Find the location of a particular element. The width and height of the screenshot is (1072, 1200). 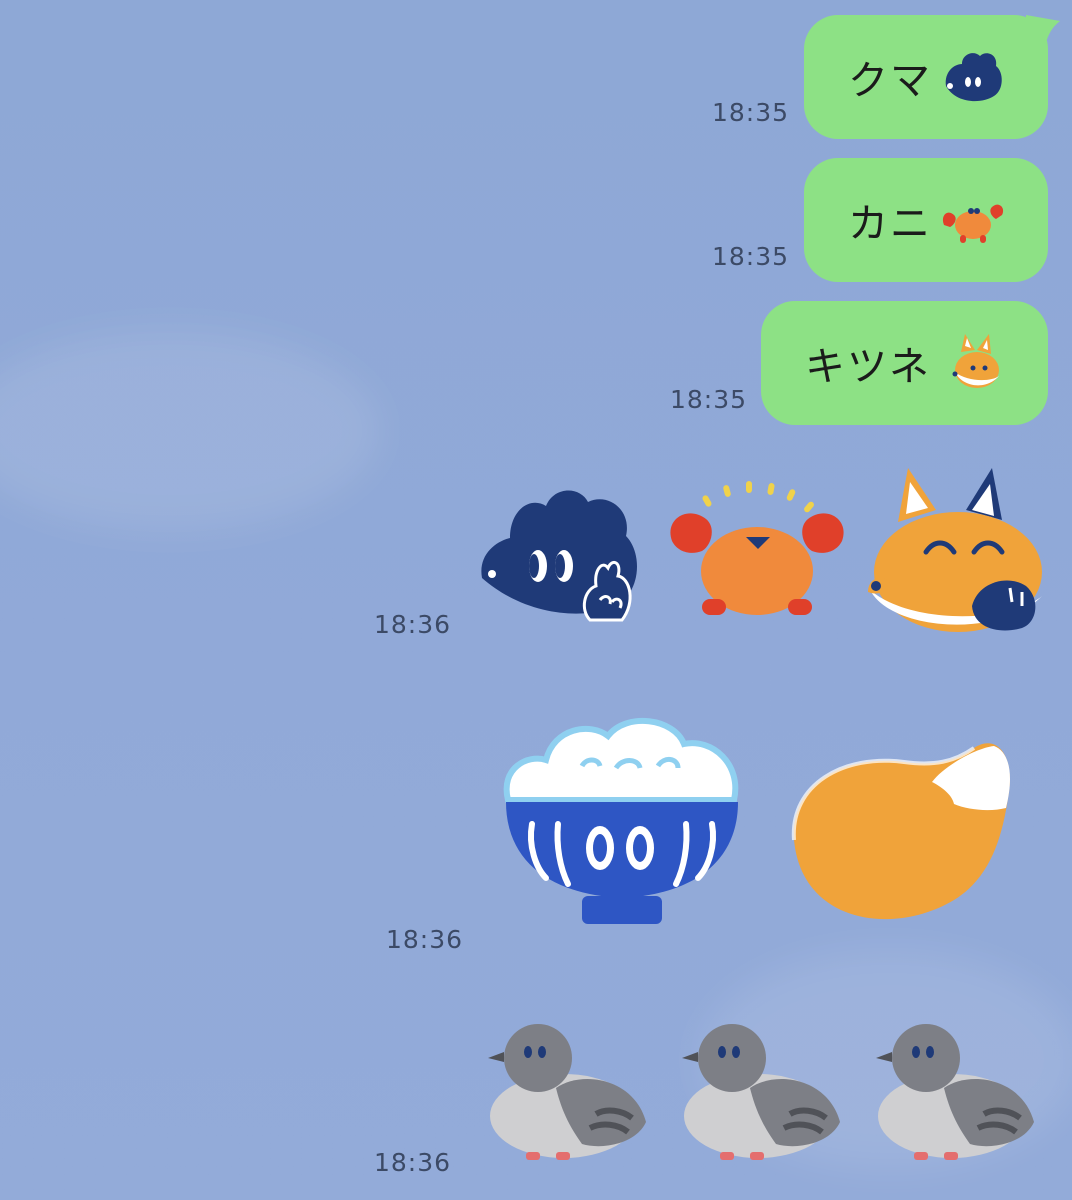

crab-sticker-icon is located at coordinates (757, 555).